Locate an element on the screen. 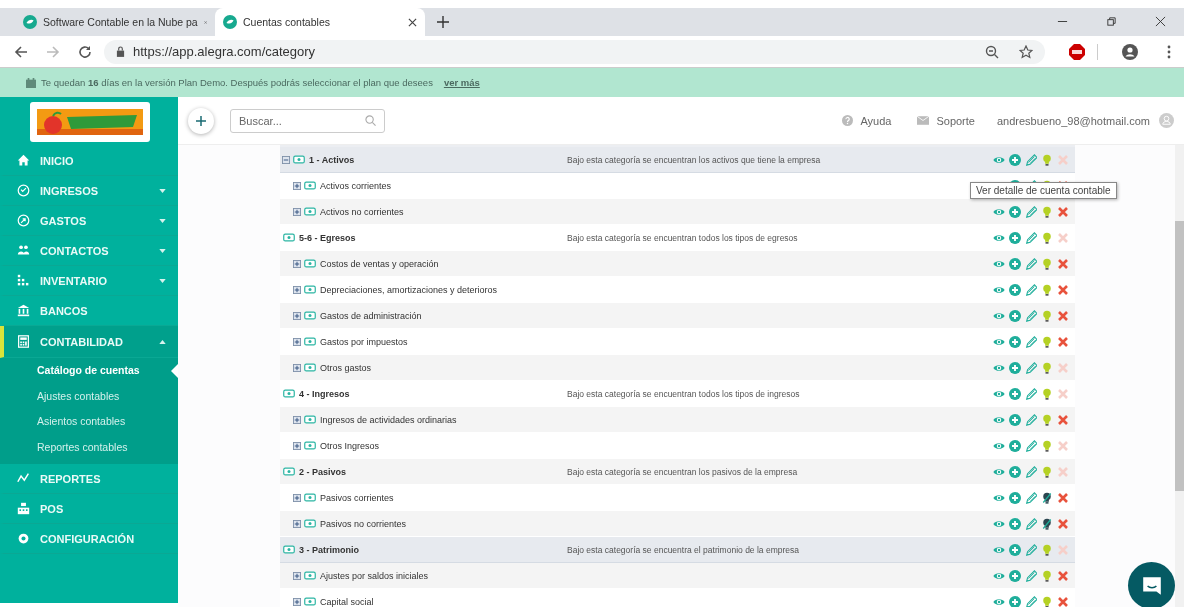 The image size is (1184, 607). account-name: Activos corrientes is located at coordinates (356, 185).